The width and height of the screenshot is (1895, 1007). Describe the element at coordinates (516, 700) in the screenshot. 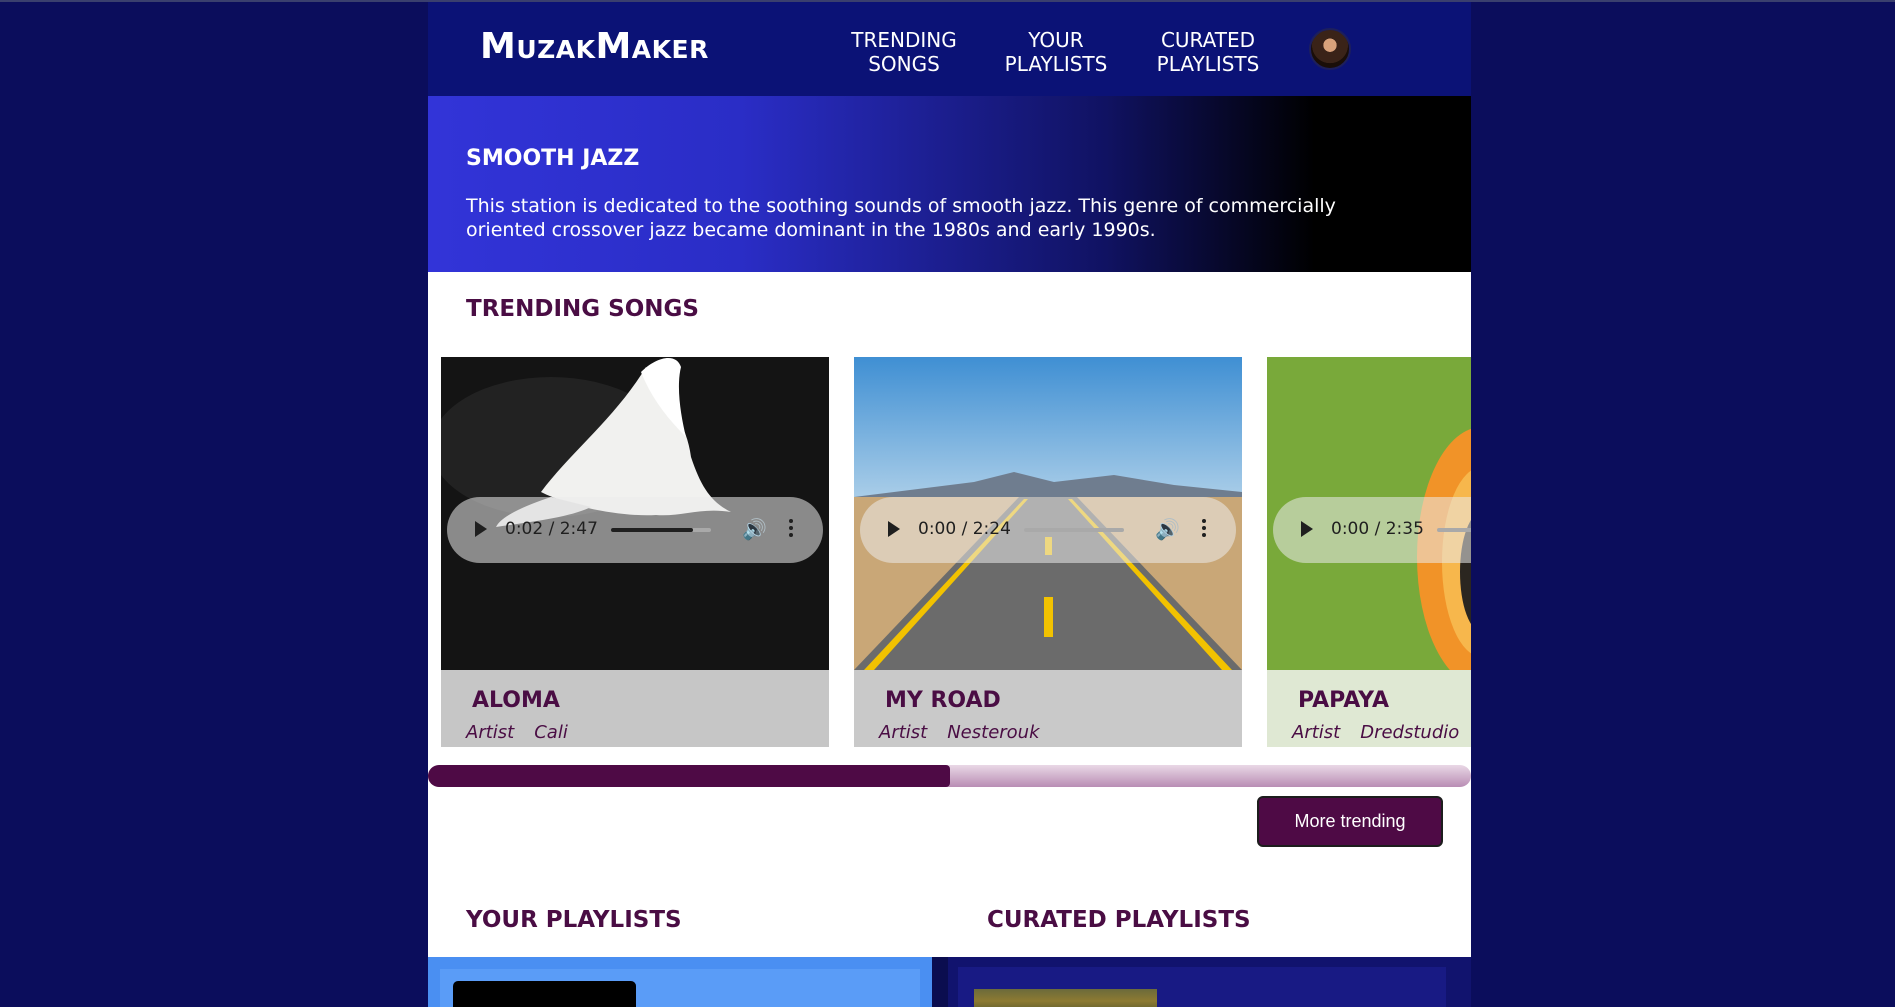

I see `song-title: ALOMA` at that location.